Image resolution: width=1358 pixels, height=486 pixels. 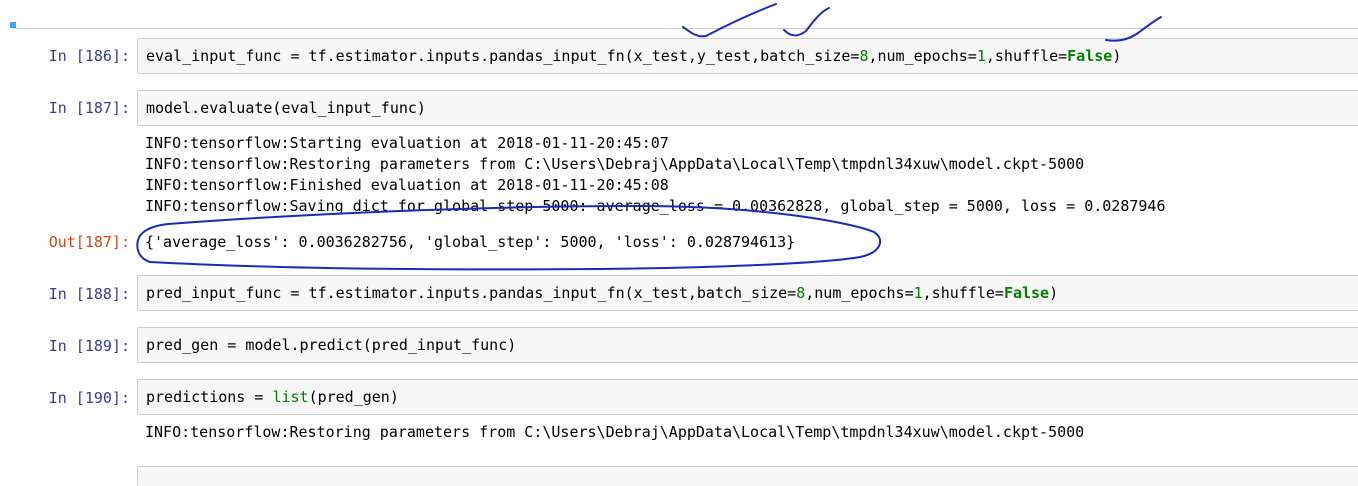 What do you see at coordinates (729, 20) in the screenshot?
I see `checkmark-x-test` at bounding box center [729, 20].